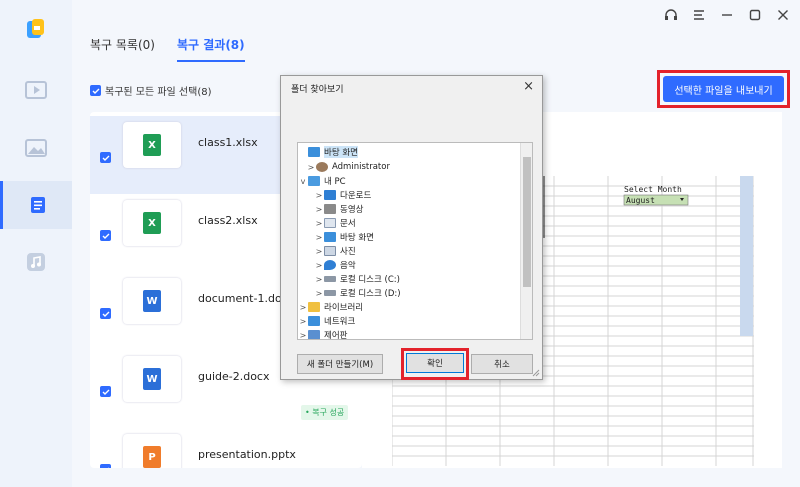 The image size is (800, 487). I want to click on music-icon, so click(36, 262).